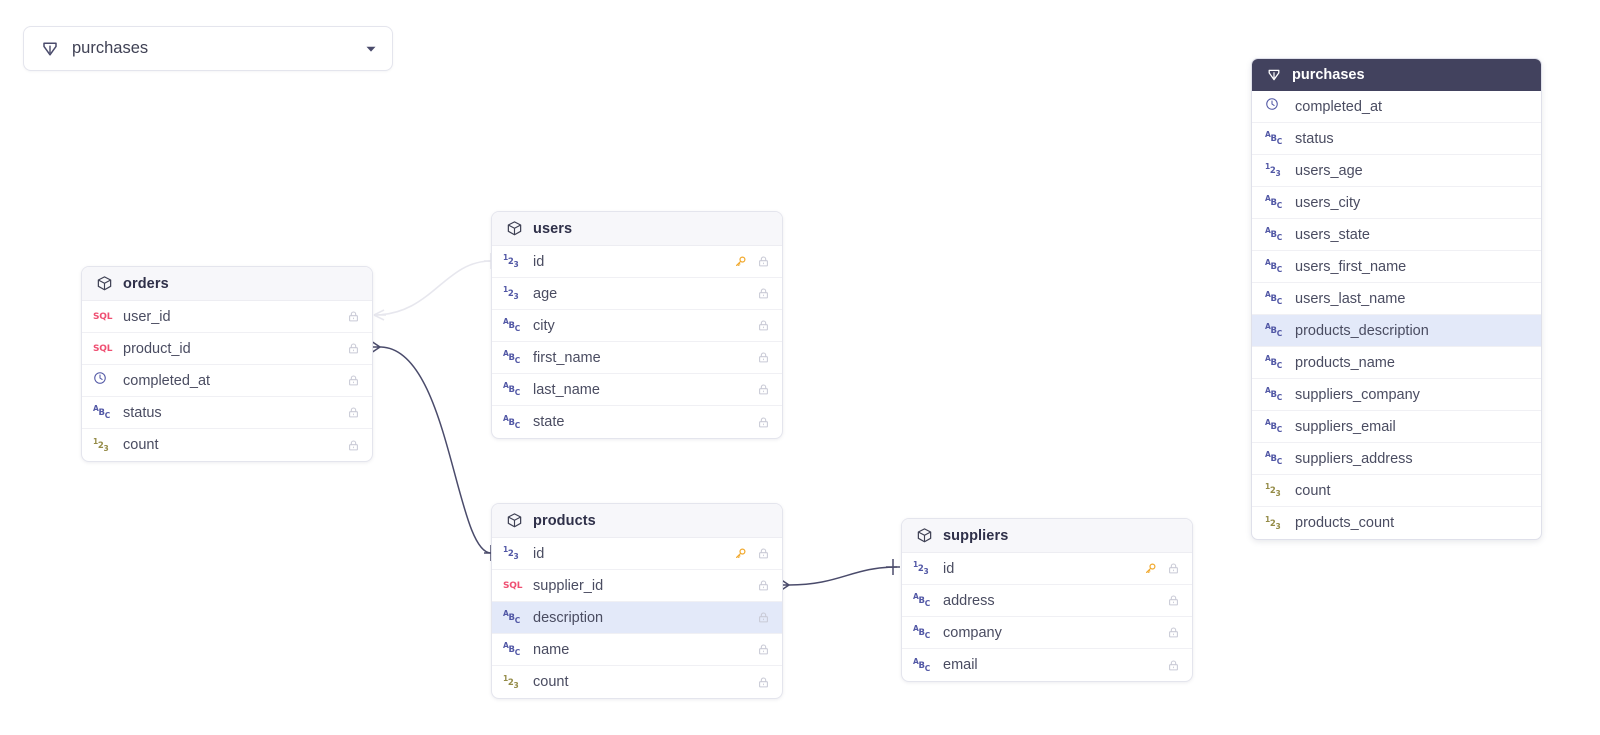  What do you see at coordinates (1396, 523) in the screenshot?
I see `panel-field-row: 123 products_count` at bounding box center [1396, 523].